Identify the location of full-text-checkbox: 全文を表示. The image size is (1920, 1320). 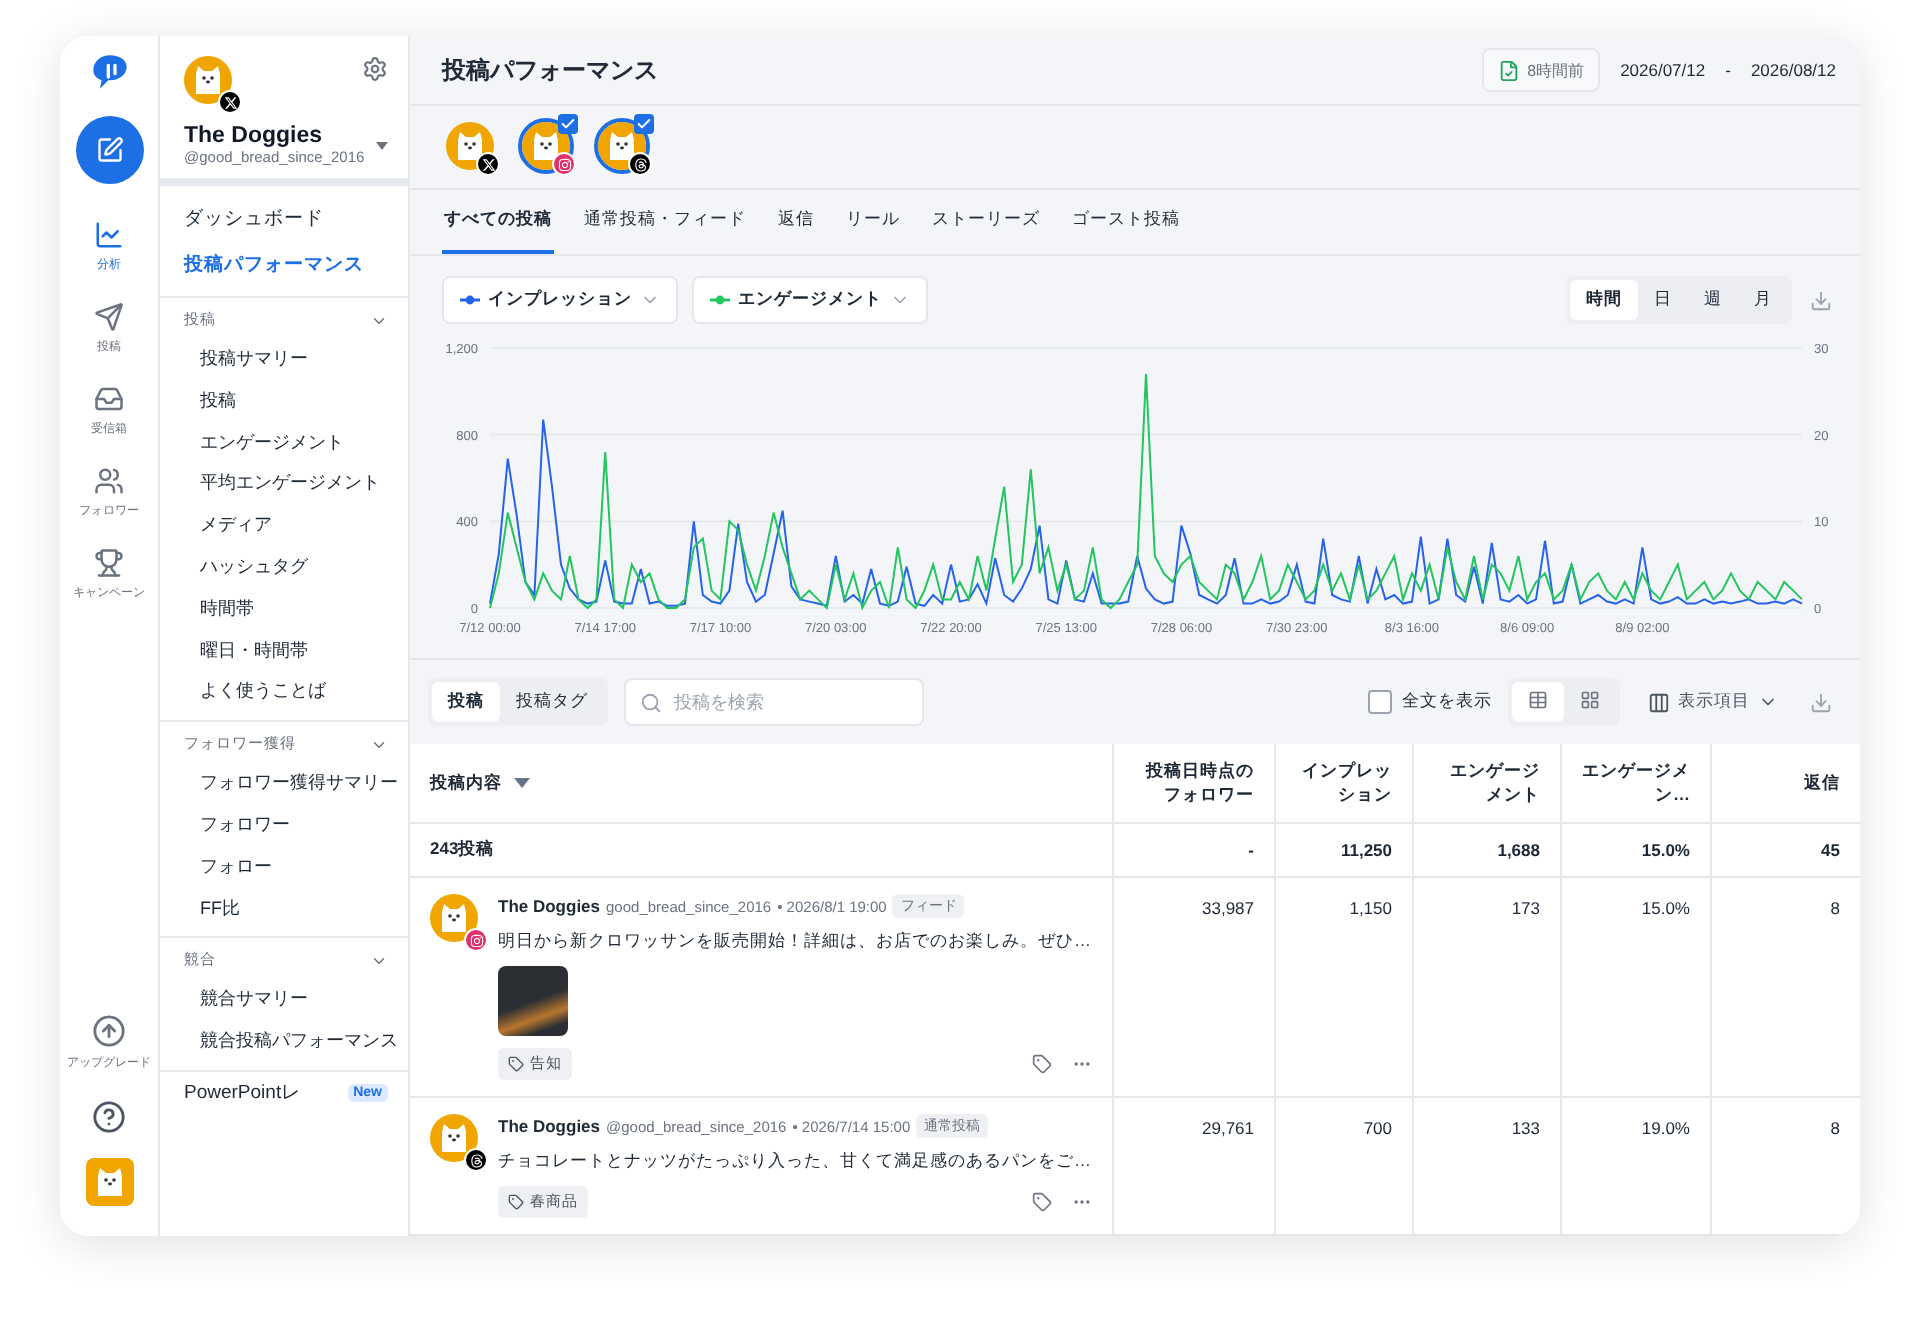
(1430, 702).